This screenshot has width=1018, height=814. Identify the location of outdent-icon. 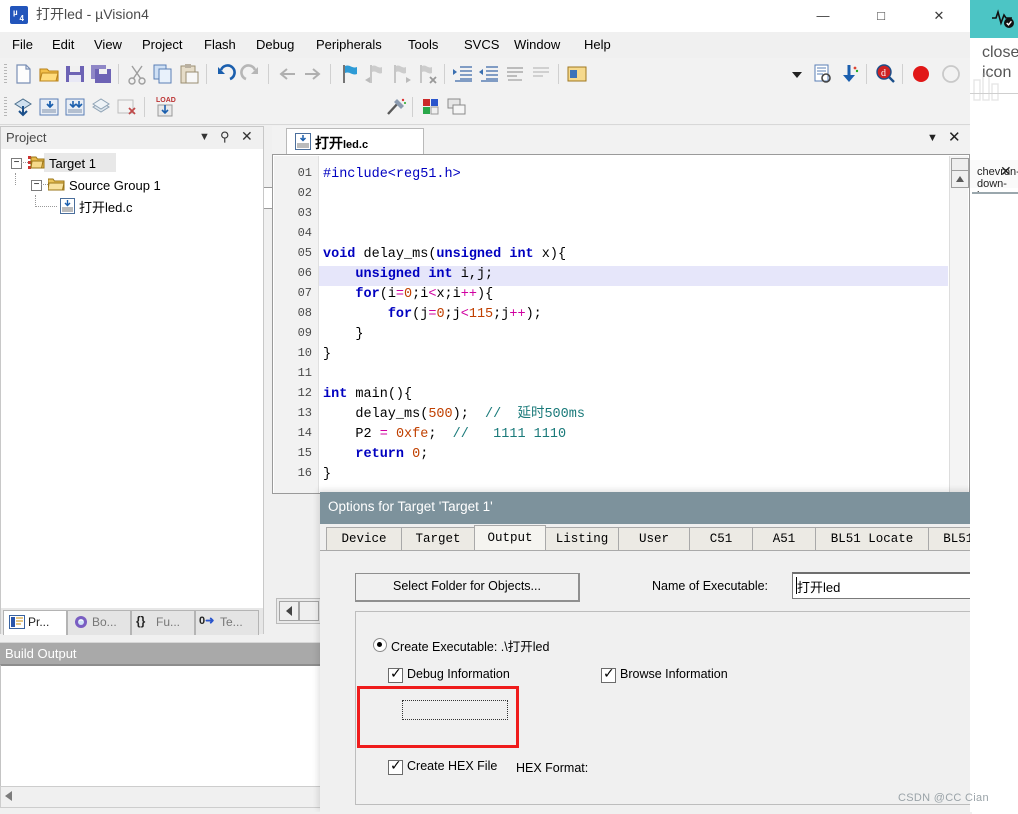
(489, 74).